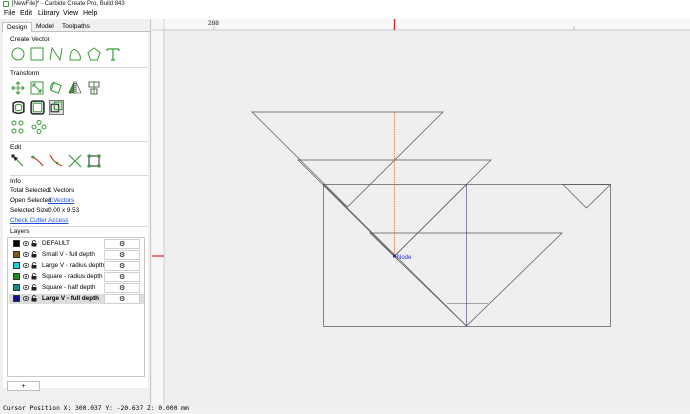 This screenshot has width=690, height=414. Describe the element at coordinates (37, 107) in the screenshot. I see `fillet-icon` at that location.